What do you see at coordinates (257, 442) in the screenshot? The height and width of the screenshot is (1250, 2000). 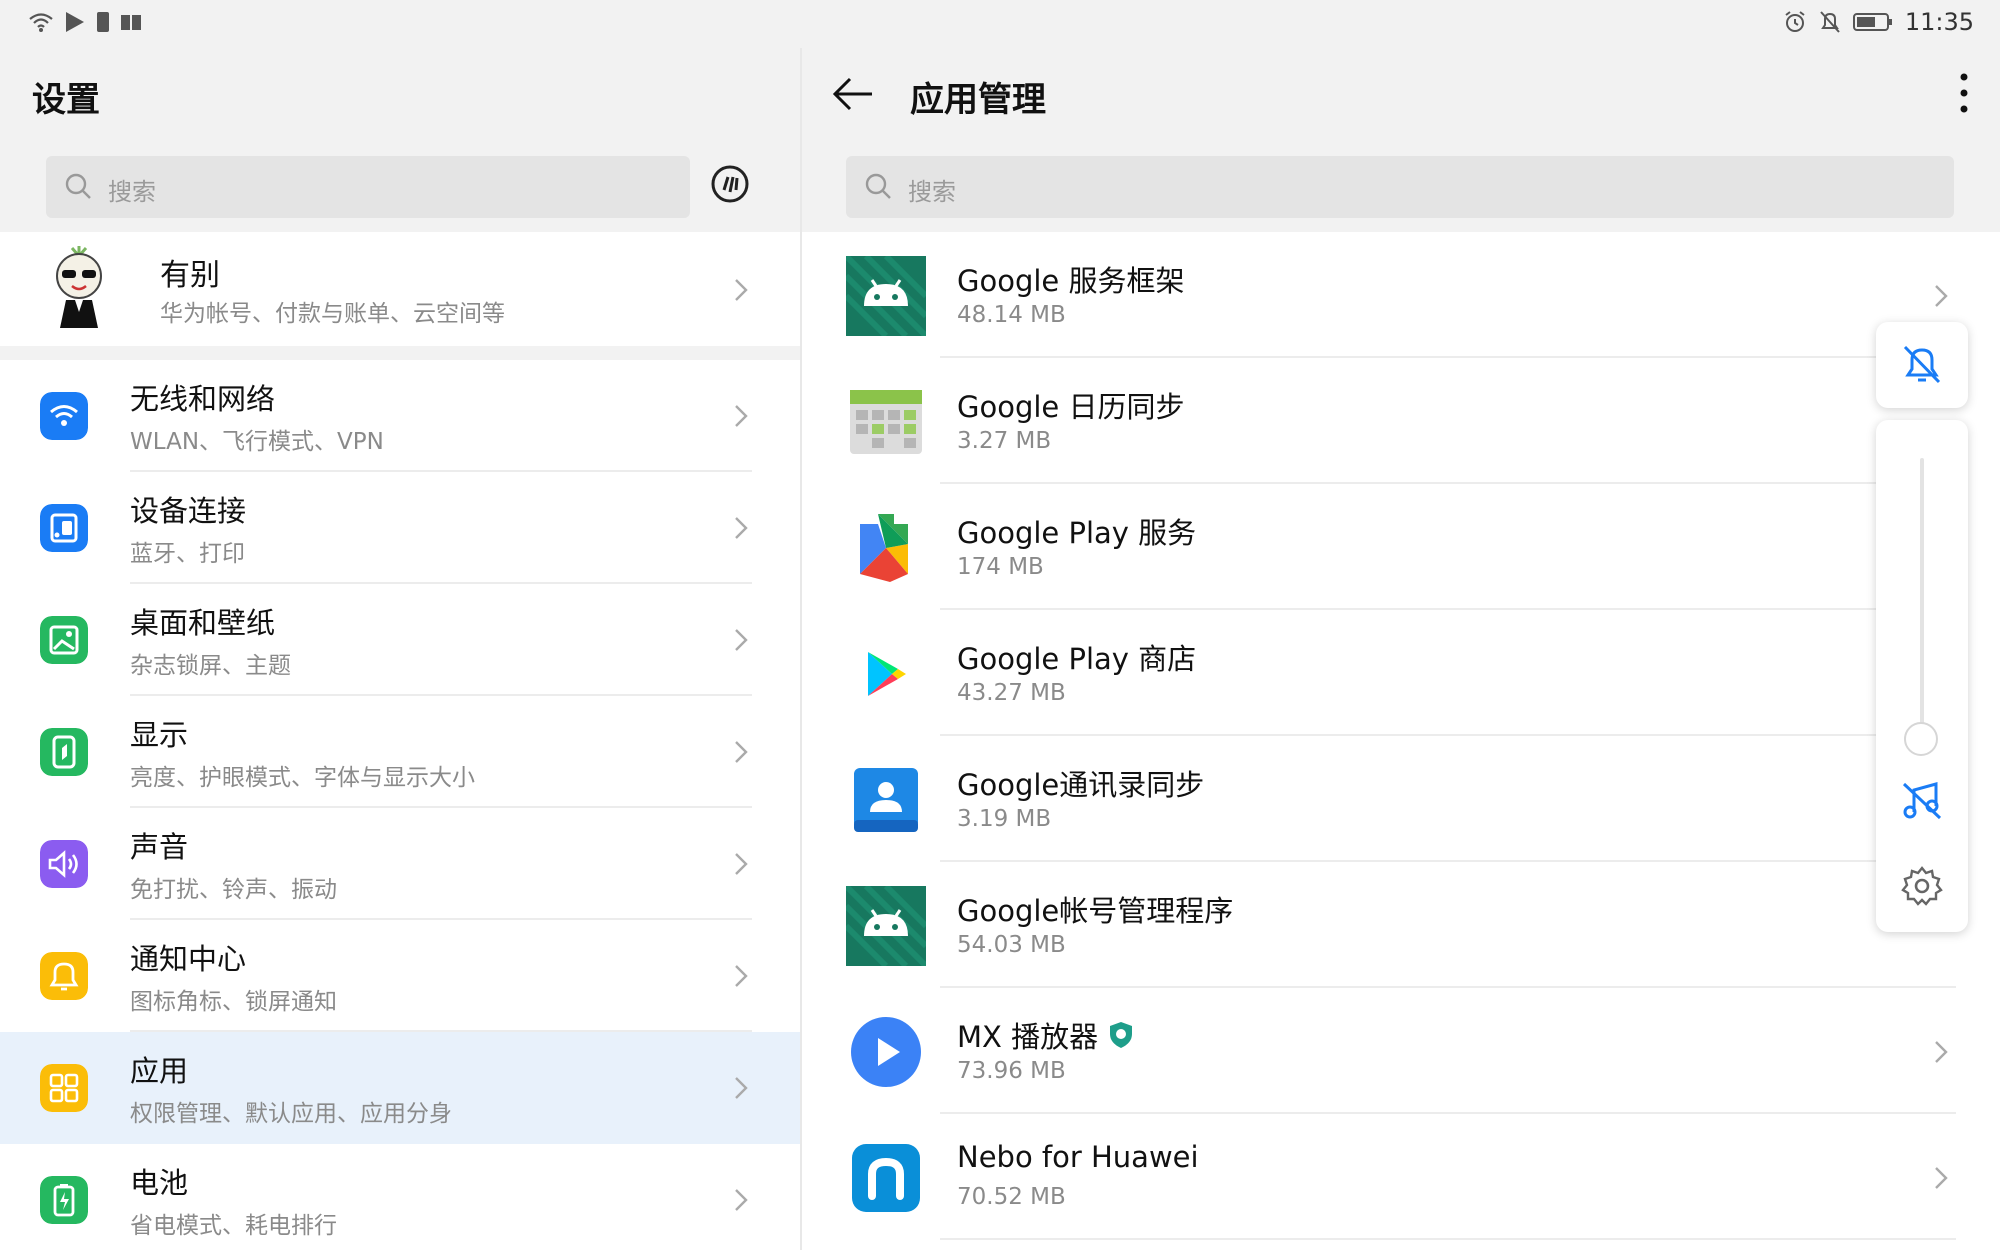 I see `menu-subtitle: WLAN、飞行模式、VPN` at bounding box center [257, 442].